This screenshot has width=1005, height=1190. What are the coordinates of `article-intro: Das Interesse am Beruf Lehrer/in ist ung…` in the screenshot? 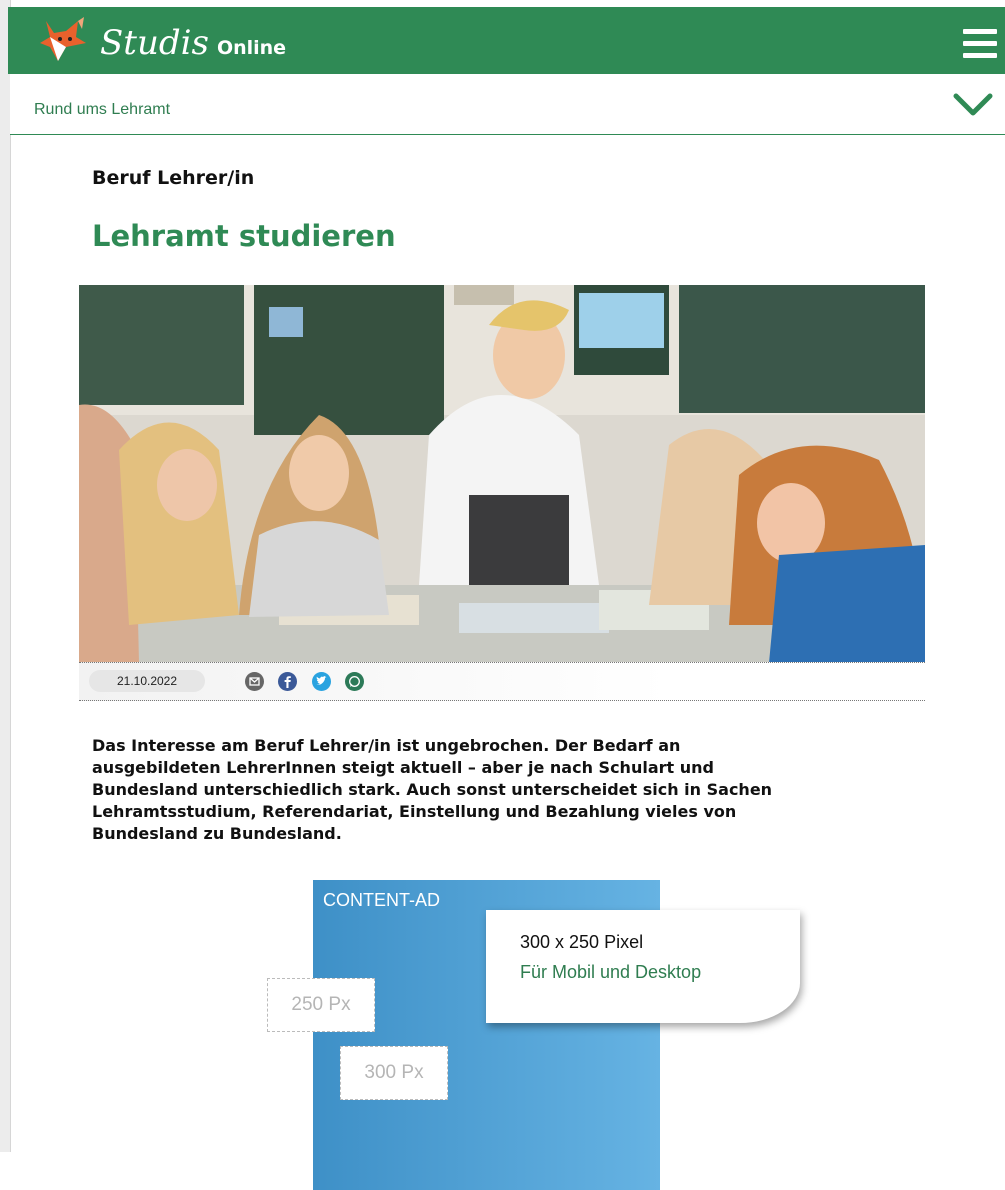 It's located at (432, 789).